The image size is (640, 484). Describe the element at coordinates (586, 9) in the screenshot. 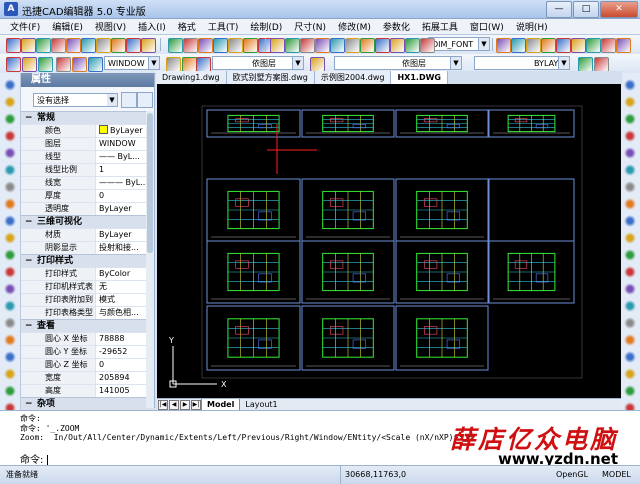

I see `maximize-button: □` at that location.